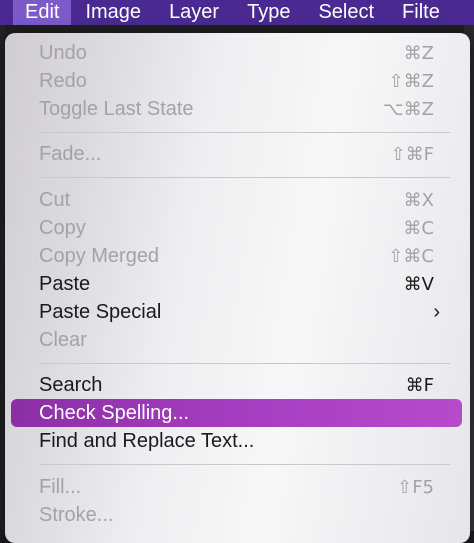  What do you see at coordinates (268, 12) in the screenshot?
I see `menu-type: Type` at bounding box center [268, 12].